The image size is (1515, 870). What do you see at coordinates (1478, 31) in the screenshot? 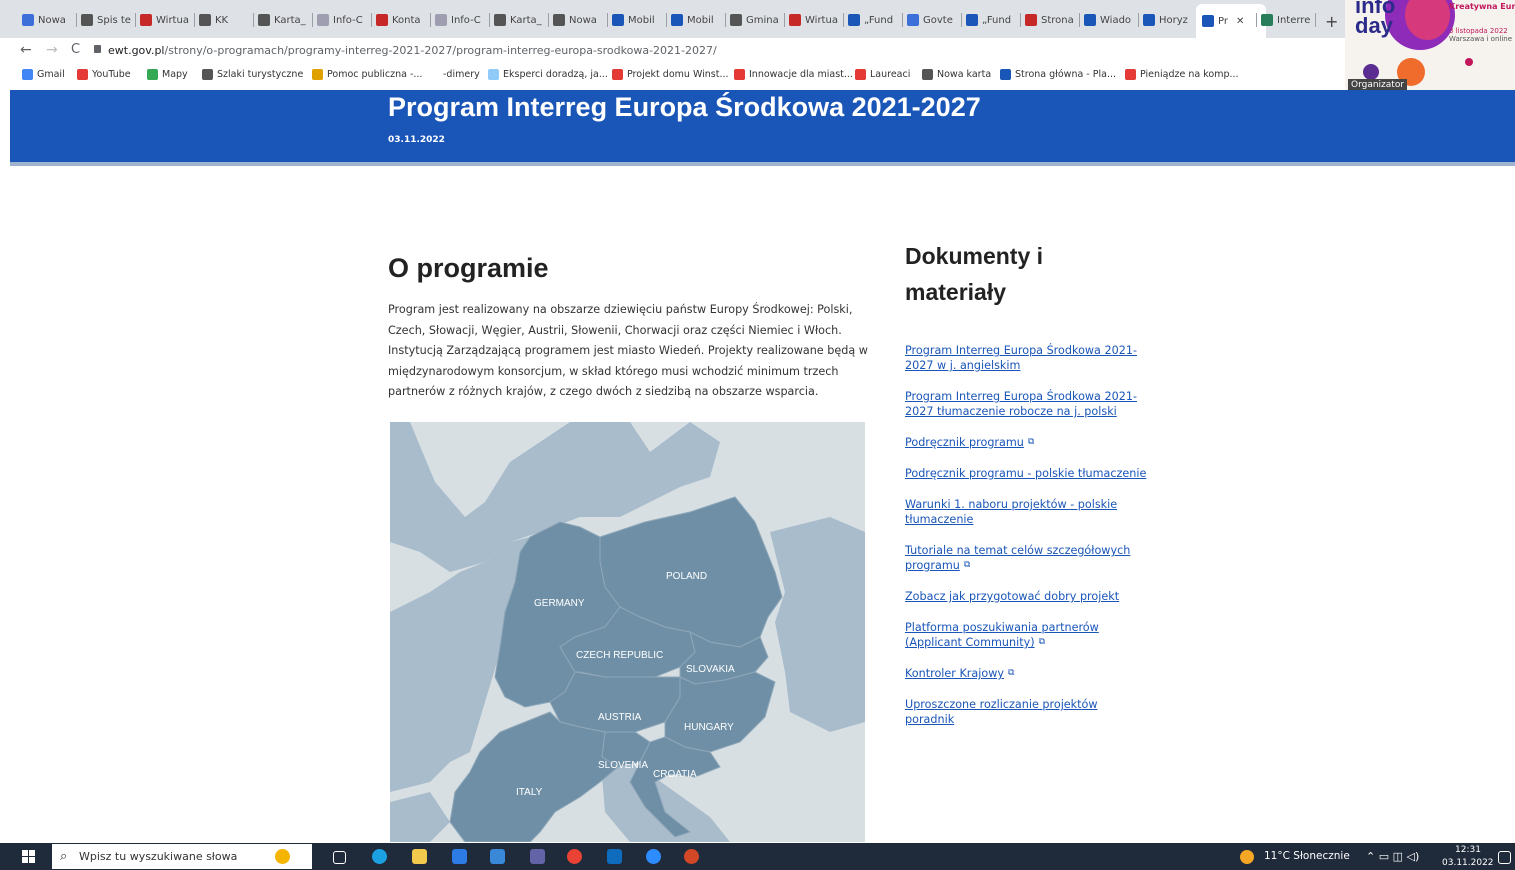
I see `ad-date-text: 3 listopada 2022` at bounding box center [1478, 31].